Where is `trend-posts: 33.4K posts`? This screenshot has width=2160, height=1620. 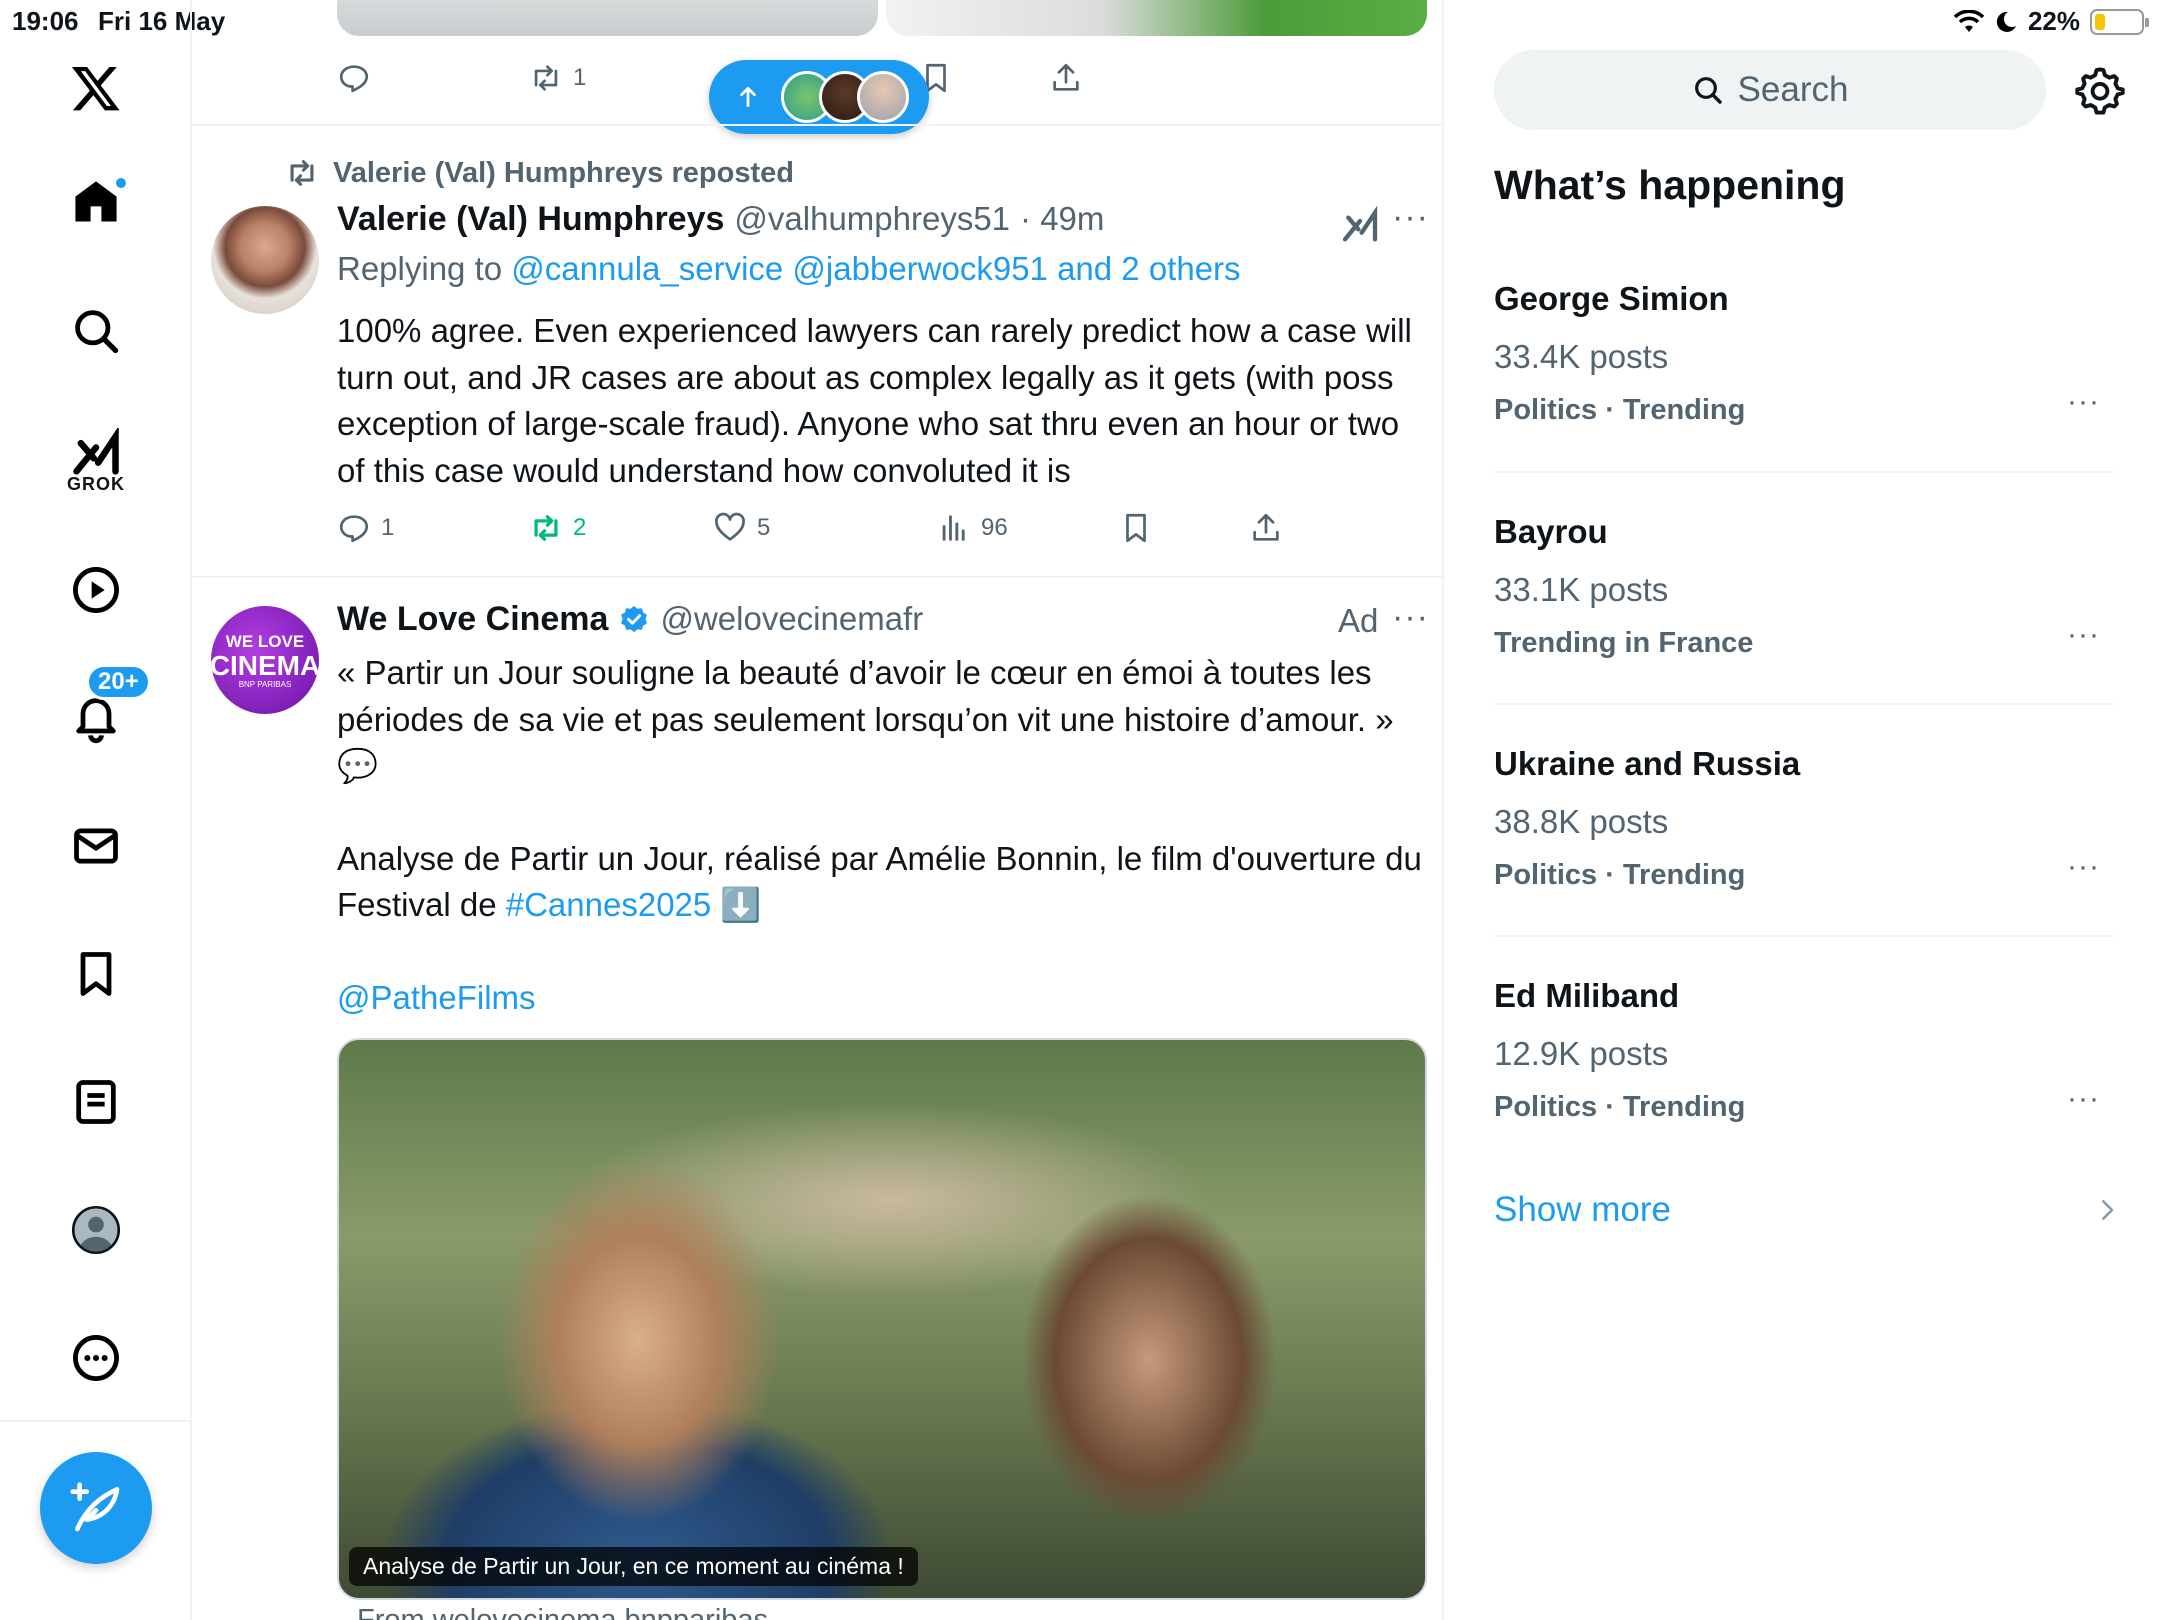 trend-posts: 33.4K posts is located at coordinates (1581, 356).